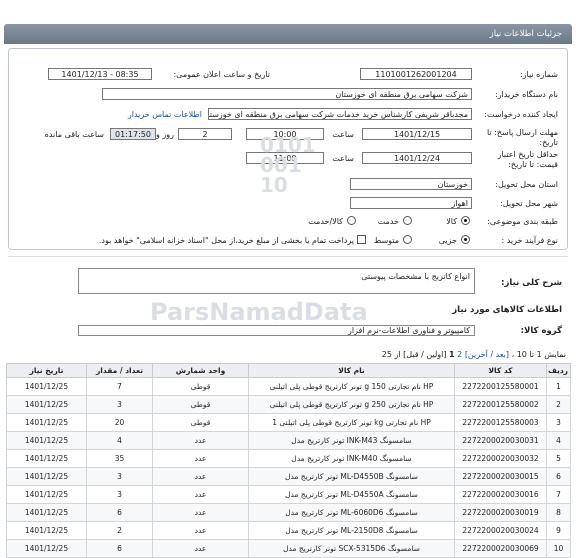 This screenshot has width=576, height=558. I want to click on cell-item-name: تونر کارتریج مدل ML-2150D8 سامسونگ, so click(351, 530).